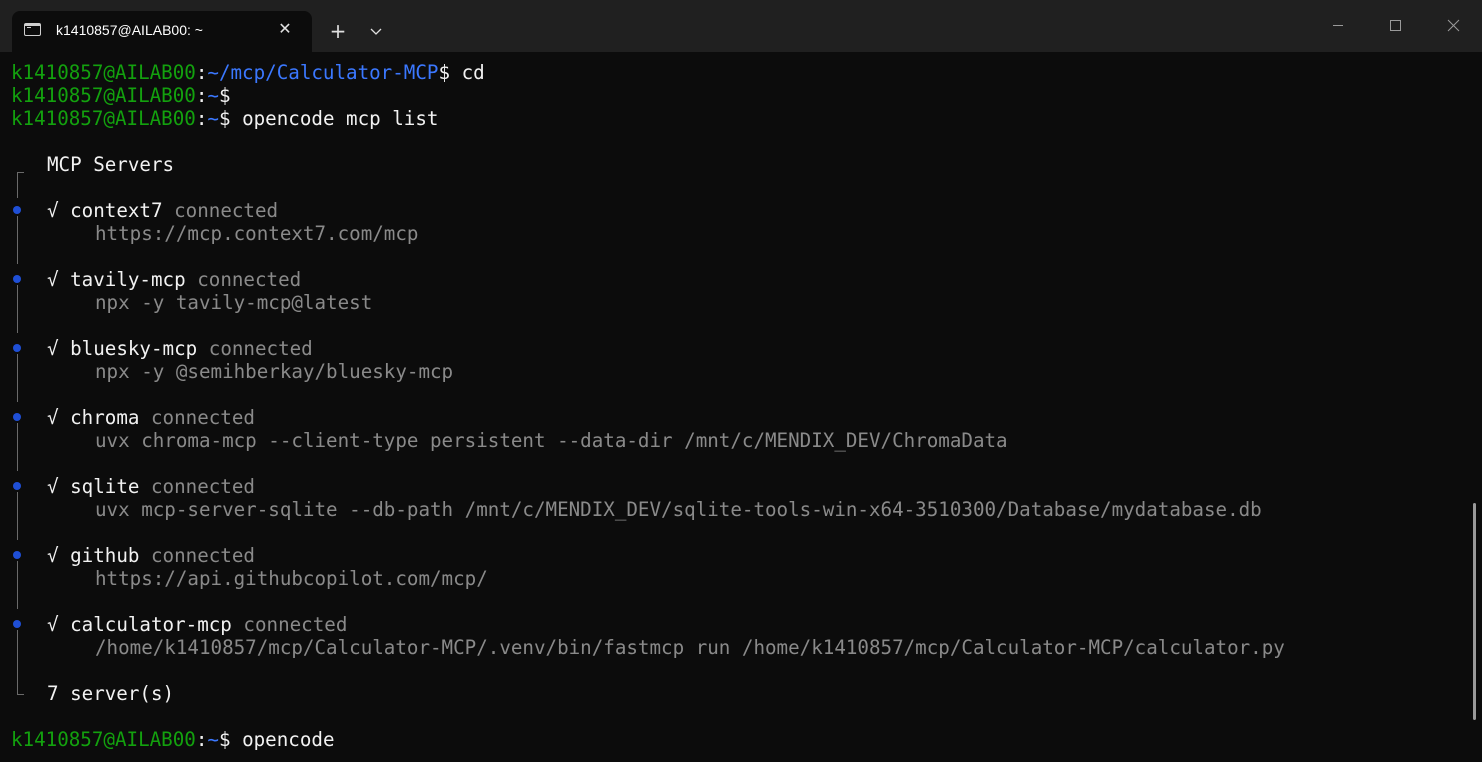  What do you see at coordinates (151, 417) in the screenshot?
I see `server-entry: √ chroma connected` at bounding box center [151, 417].